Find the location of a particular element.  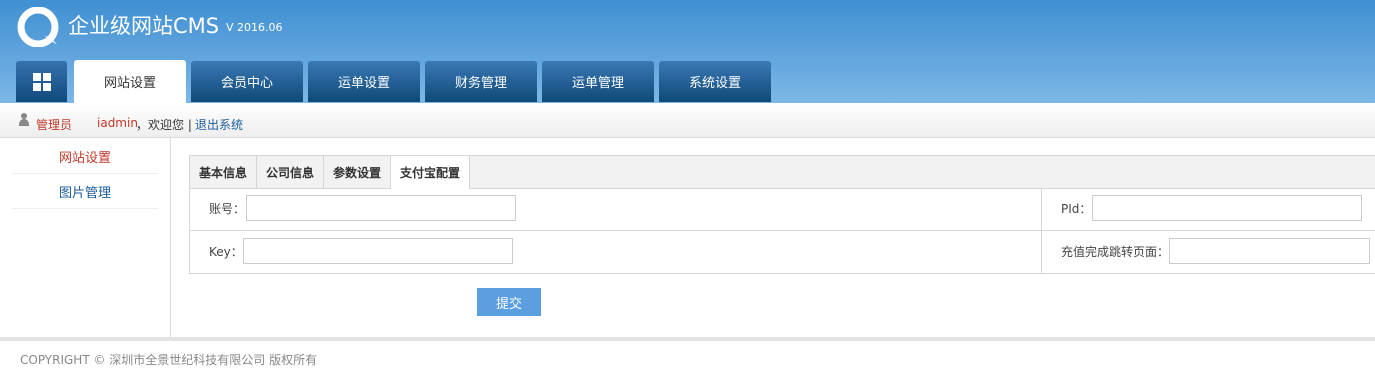

tab-waybill-management: 运单管理 is located at coordinates (598, 81).